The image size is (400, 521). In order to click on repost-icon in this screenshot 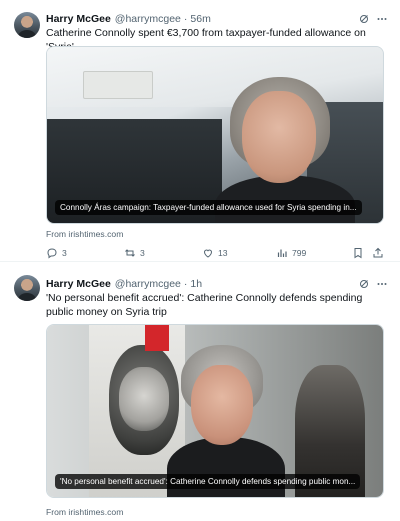, I will do `click(130, 253)`.